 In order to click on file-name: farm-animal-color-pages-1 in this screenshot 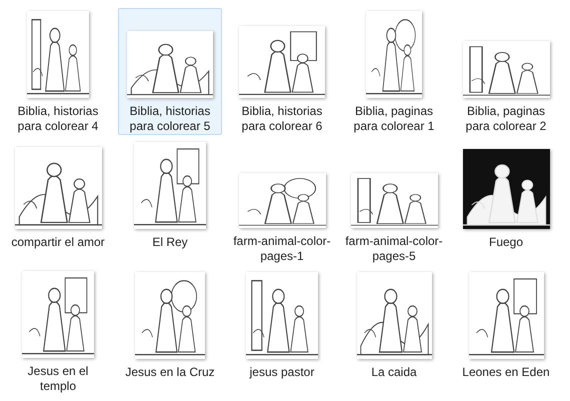, I will do `click(282, 249)`.